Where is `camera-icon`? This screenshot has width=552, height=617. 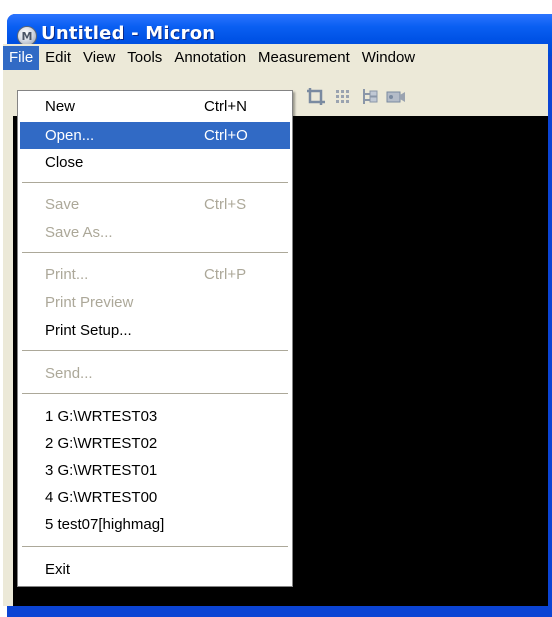 camera-icon is located at coordinates (396, 97).